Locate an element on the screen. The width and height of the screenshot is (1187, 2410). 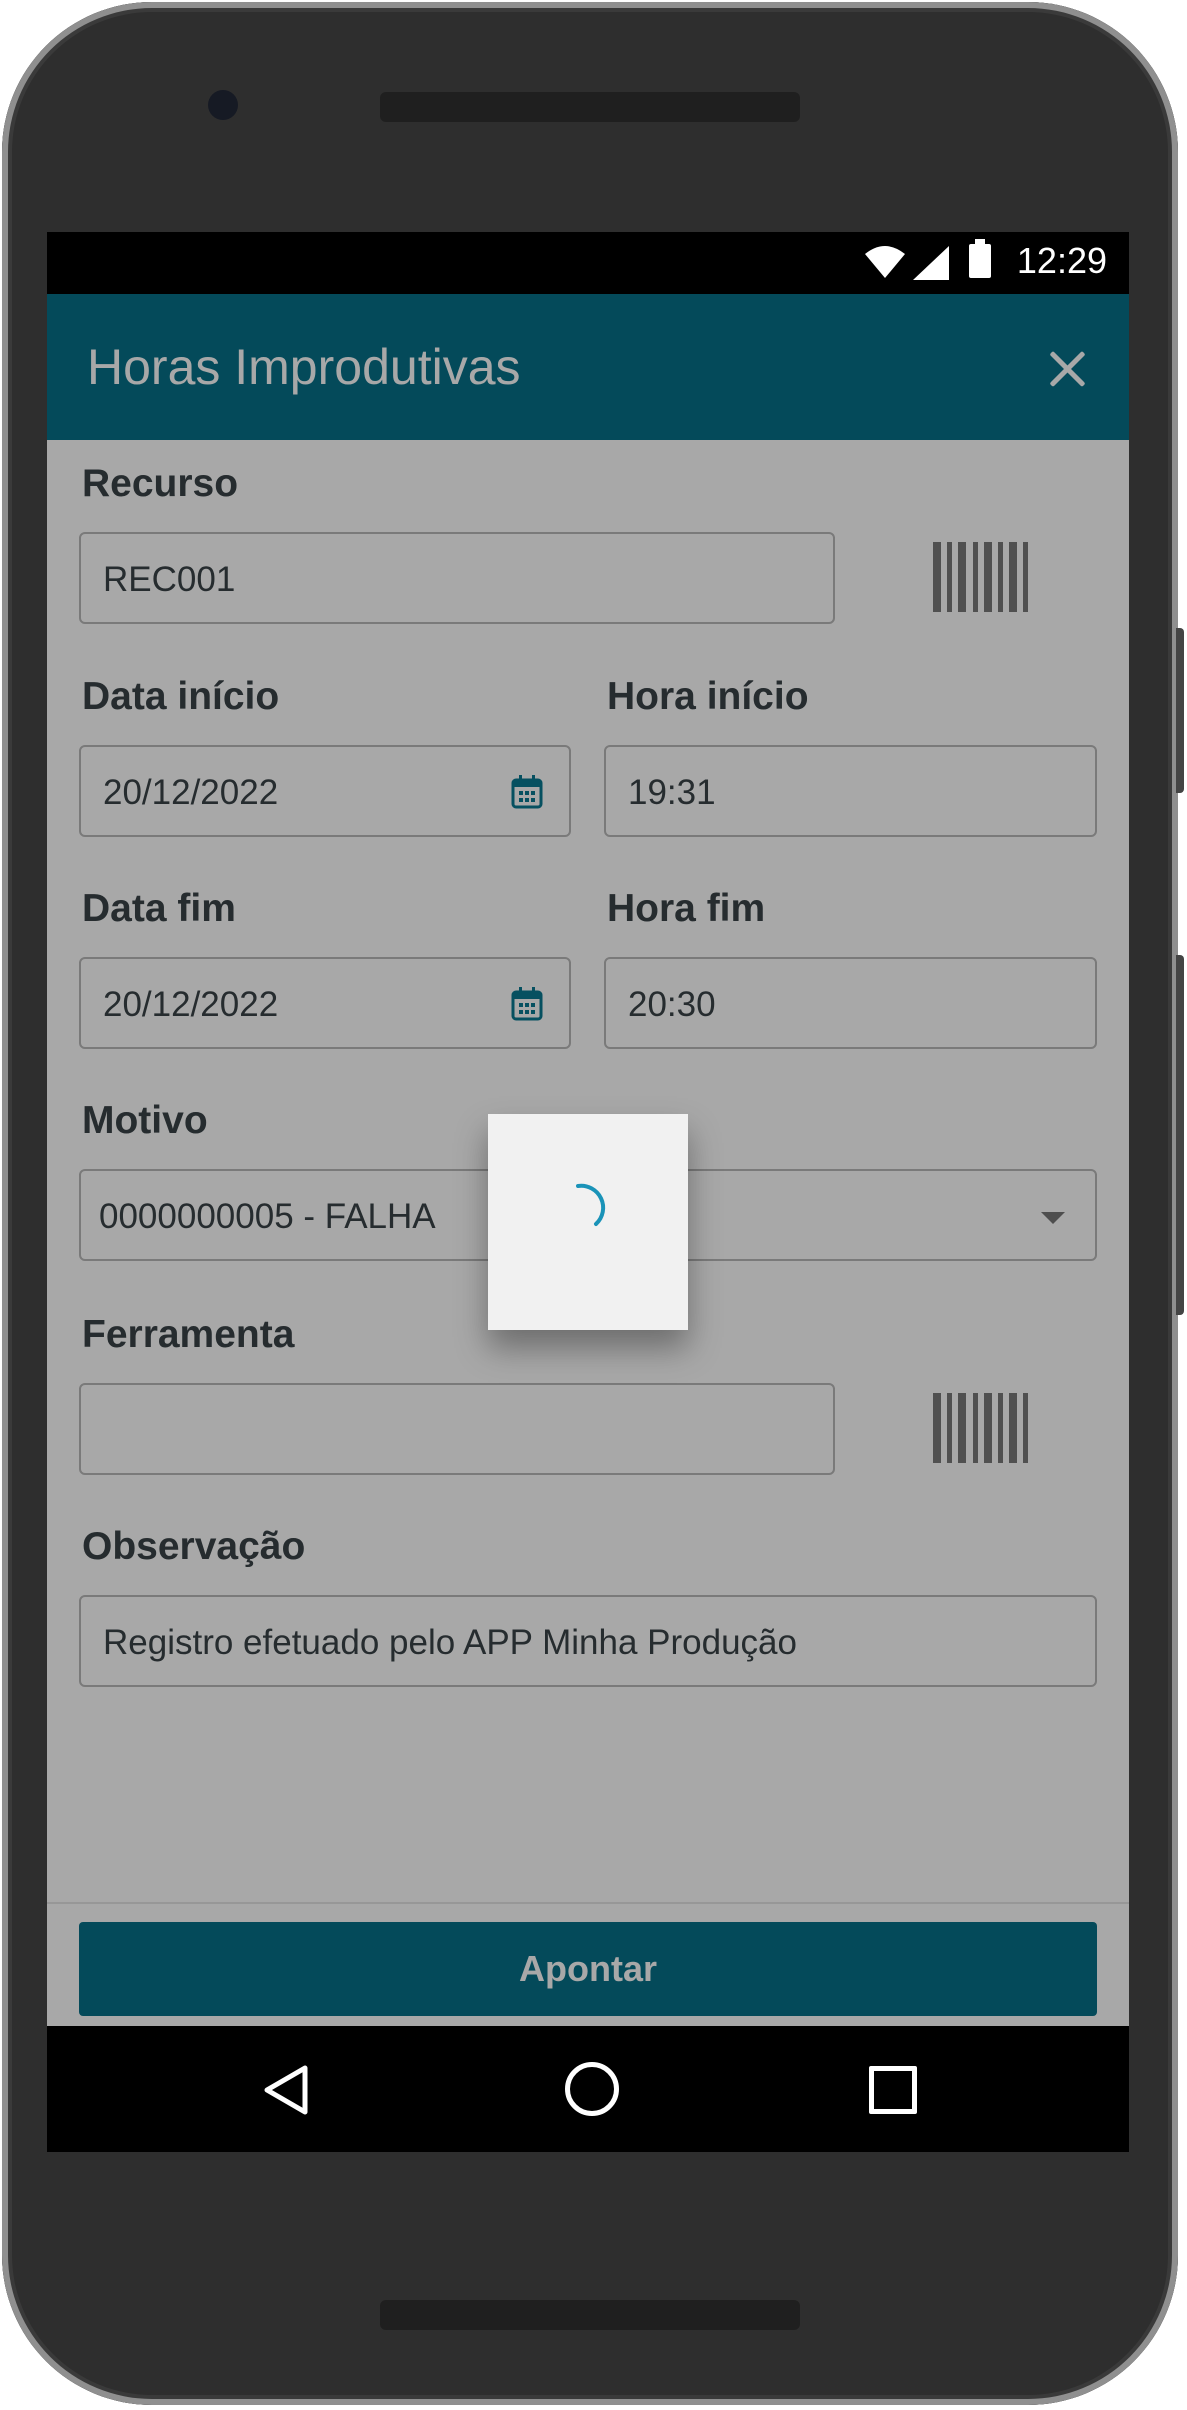
battery-icon is located at coordinates (980, 258).